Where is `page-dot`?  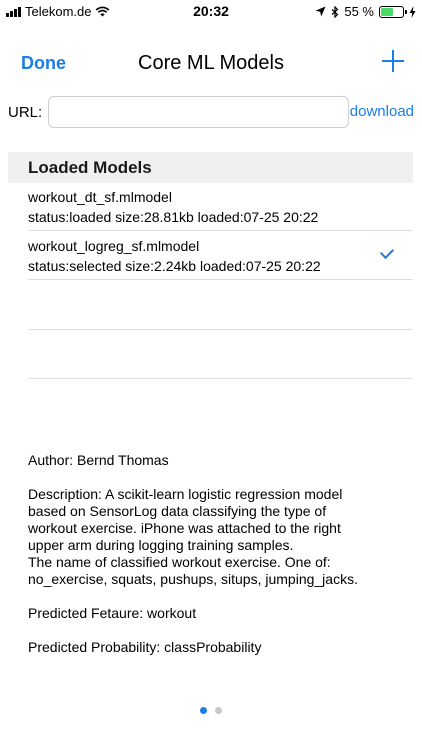 page-dot is located at coordinates (218, 710).